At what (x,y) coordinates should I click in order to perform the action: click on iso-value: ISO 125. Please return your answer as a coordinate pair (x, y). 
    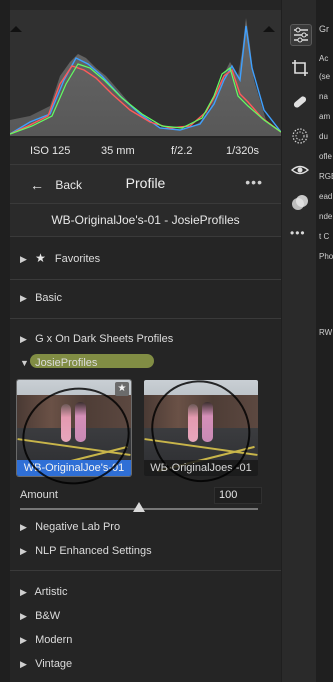
    Looking at the image, I should click on (50, 151).